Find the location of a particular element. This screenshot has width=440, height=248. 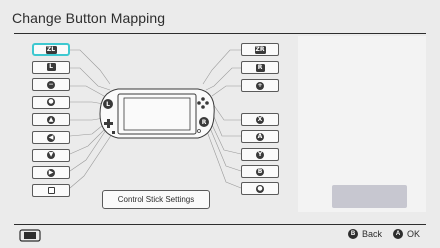

plus-button-icon: + is located at coordinates (260, 85).